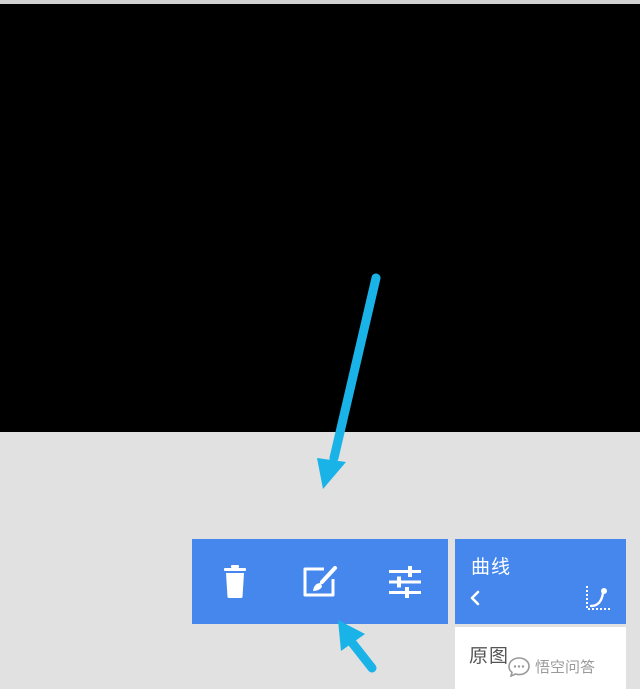  Describe the element at coordinates (479, 603) in the screenshot. I see `chevron-left-icon` at that location.